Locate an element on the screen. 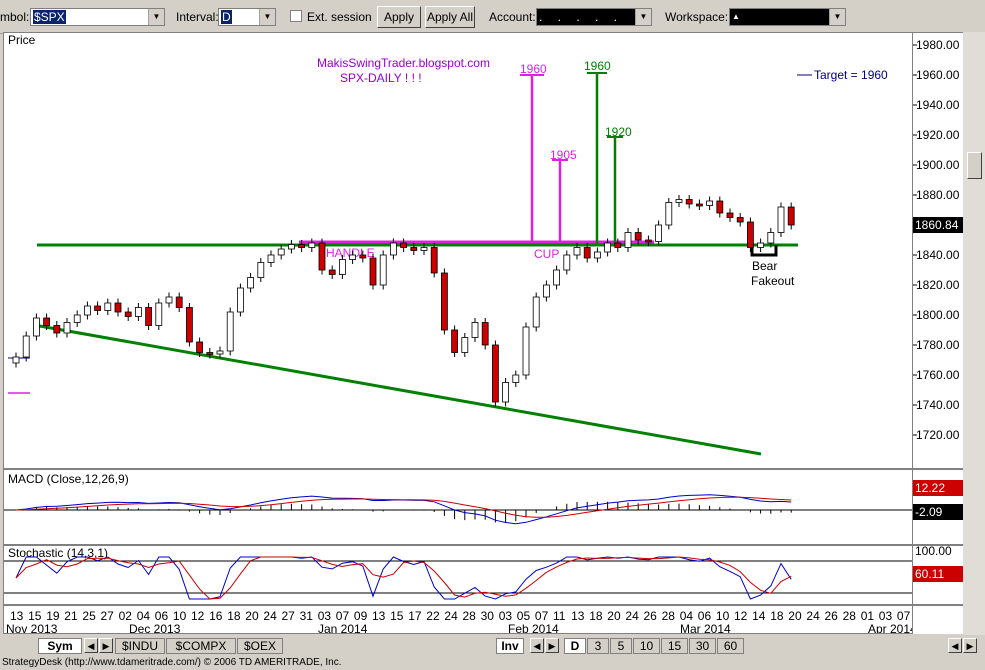 The width and height of the screenshot is (985, 670). tab-interval-5: 5 is located at coordinates (621, 646).